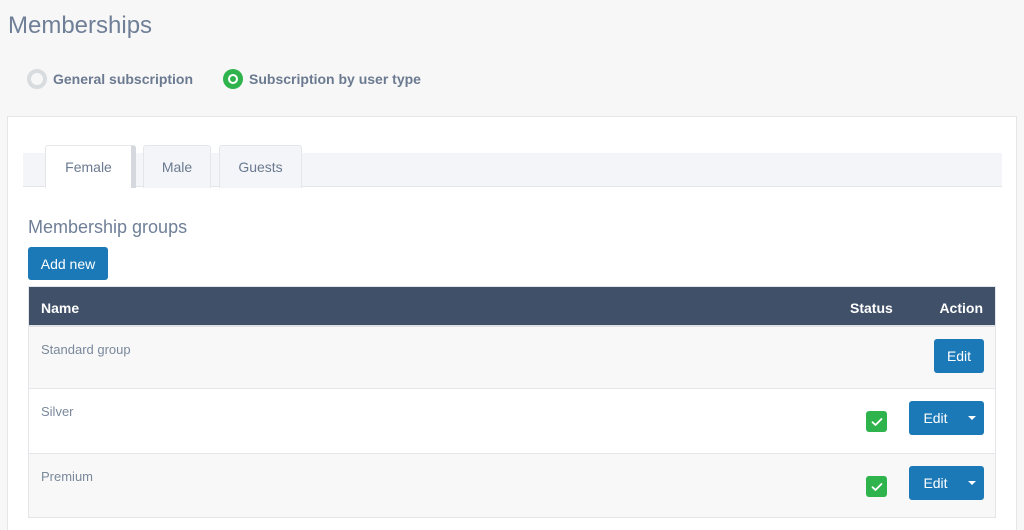 The height and width of the screenshot is (530, 1024). I want to click on page-title: Memberships, so click(80, 25).